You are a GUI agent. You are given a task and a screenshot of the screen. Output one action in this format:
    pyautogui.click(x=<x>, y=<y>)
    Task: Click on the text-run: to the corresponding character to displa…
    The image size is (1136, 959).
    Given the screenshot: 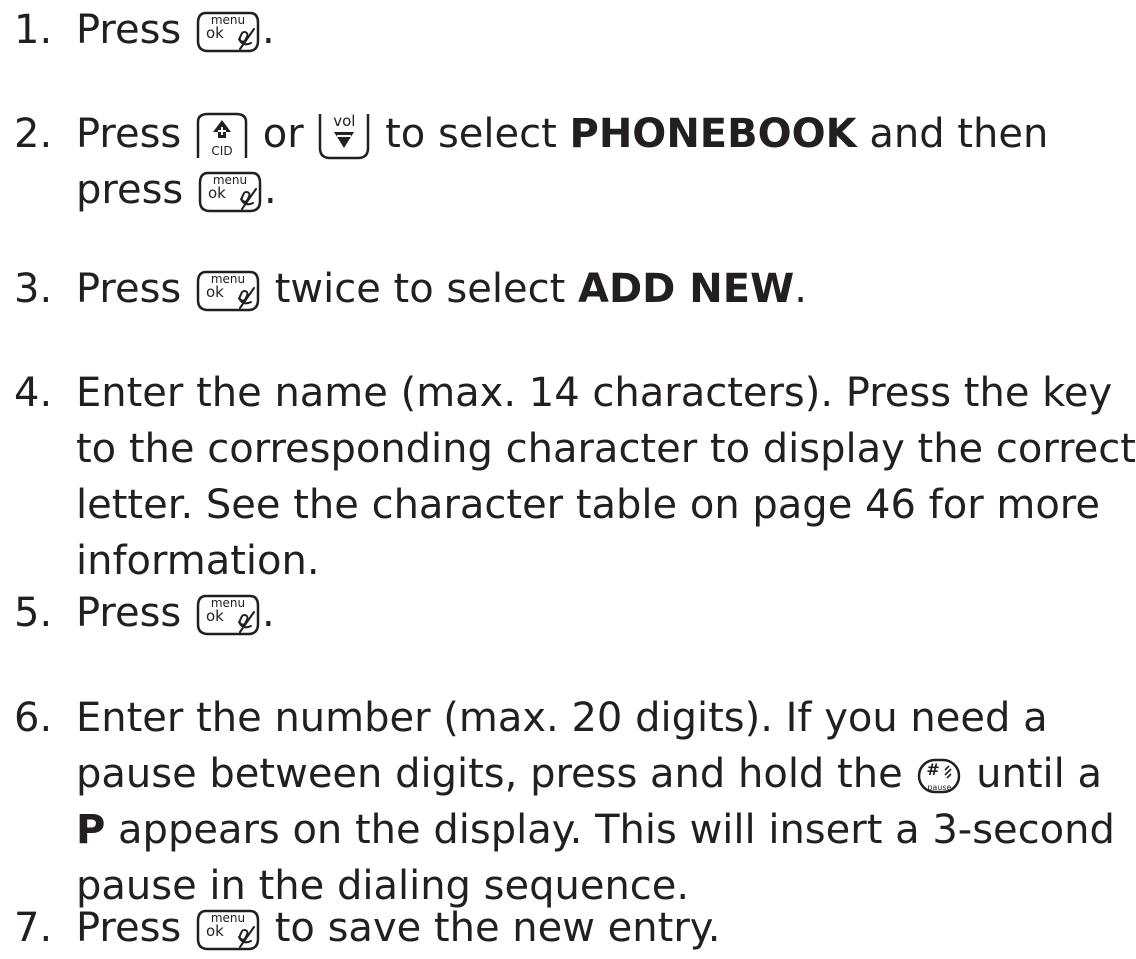 What is the action you would take?
    pyautogui.click(x=606, y=449)
    